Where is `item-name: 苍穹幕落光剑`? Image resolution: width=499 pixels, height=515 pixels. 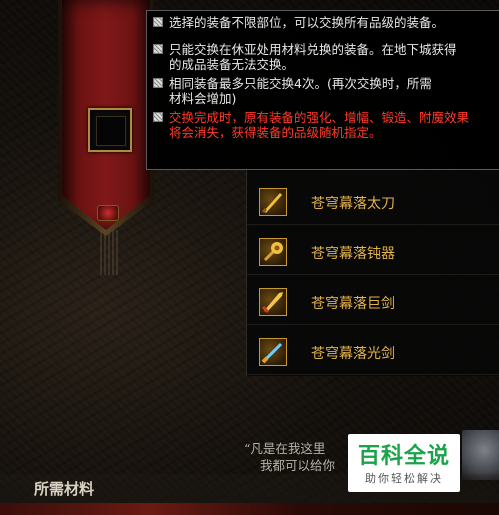 item-name: 苍穹幕落光剑 is located at coordinates (353, 354).